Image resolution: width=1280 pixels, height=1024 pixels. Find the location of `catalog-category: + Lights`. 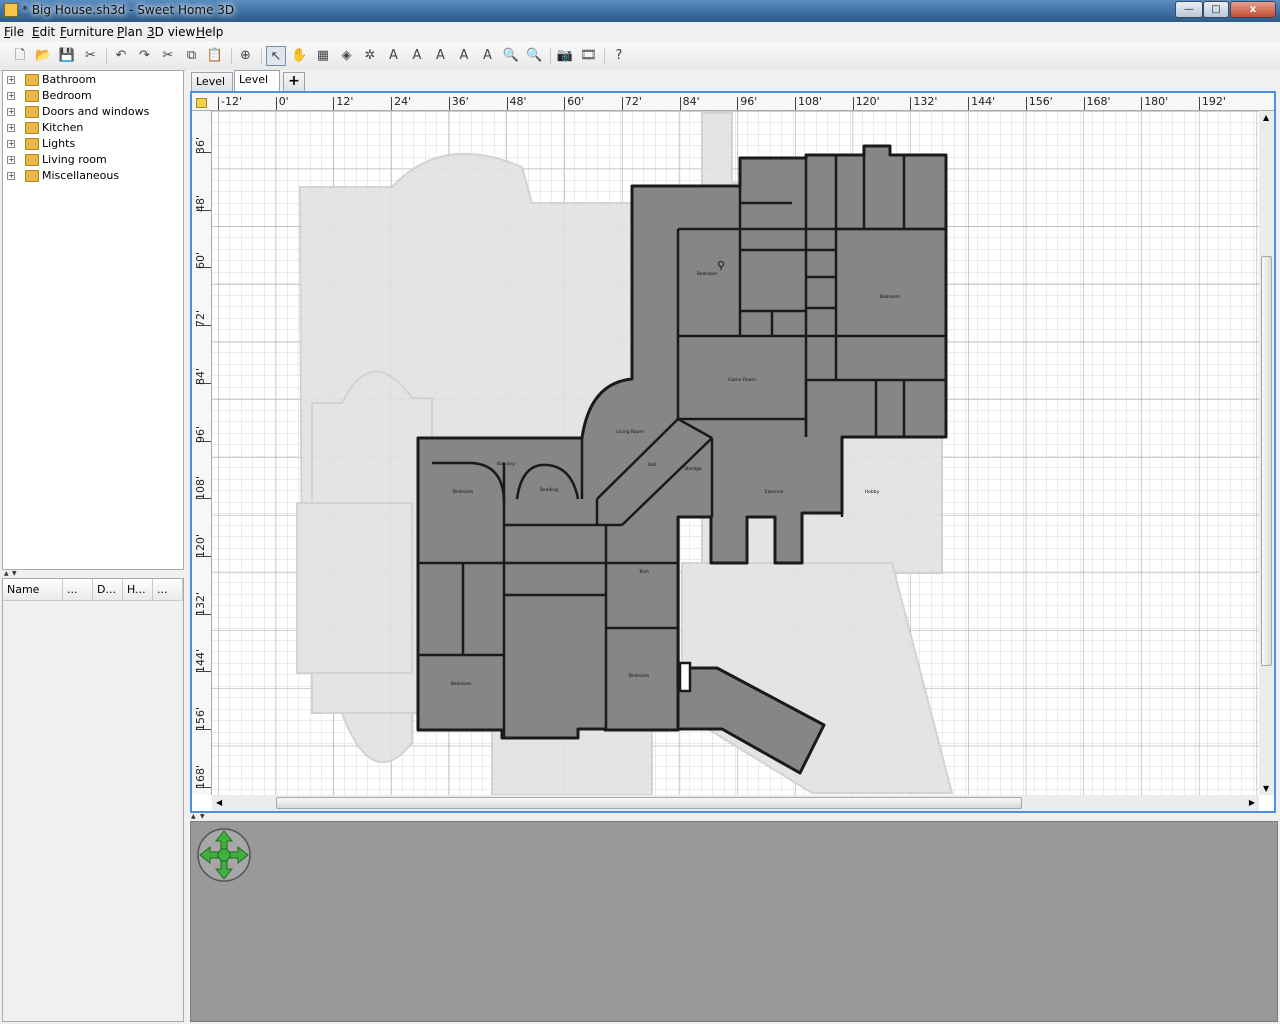

catalog-category: + Lights is located at coordinates (93, 144).